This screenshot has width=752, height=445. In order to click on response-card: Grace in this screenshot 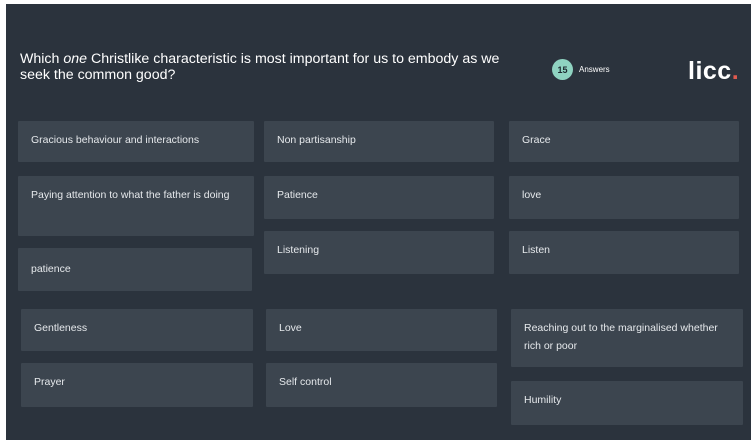, I will do `click(624, 141)`.